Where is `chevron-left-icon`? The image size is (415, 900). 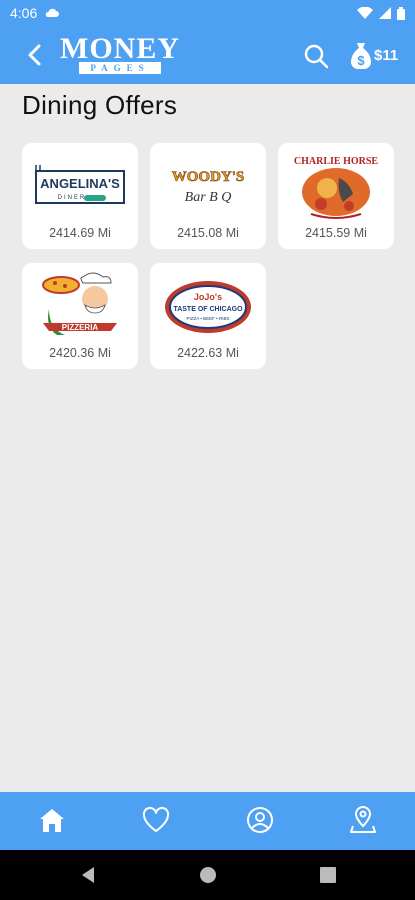
chevron-left-icon is located at coordinates (34, 55).